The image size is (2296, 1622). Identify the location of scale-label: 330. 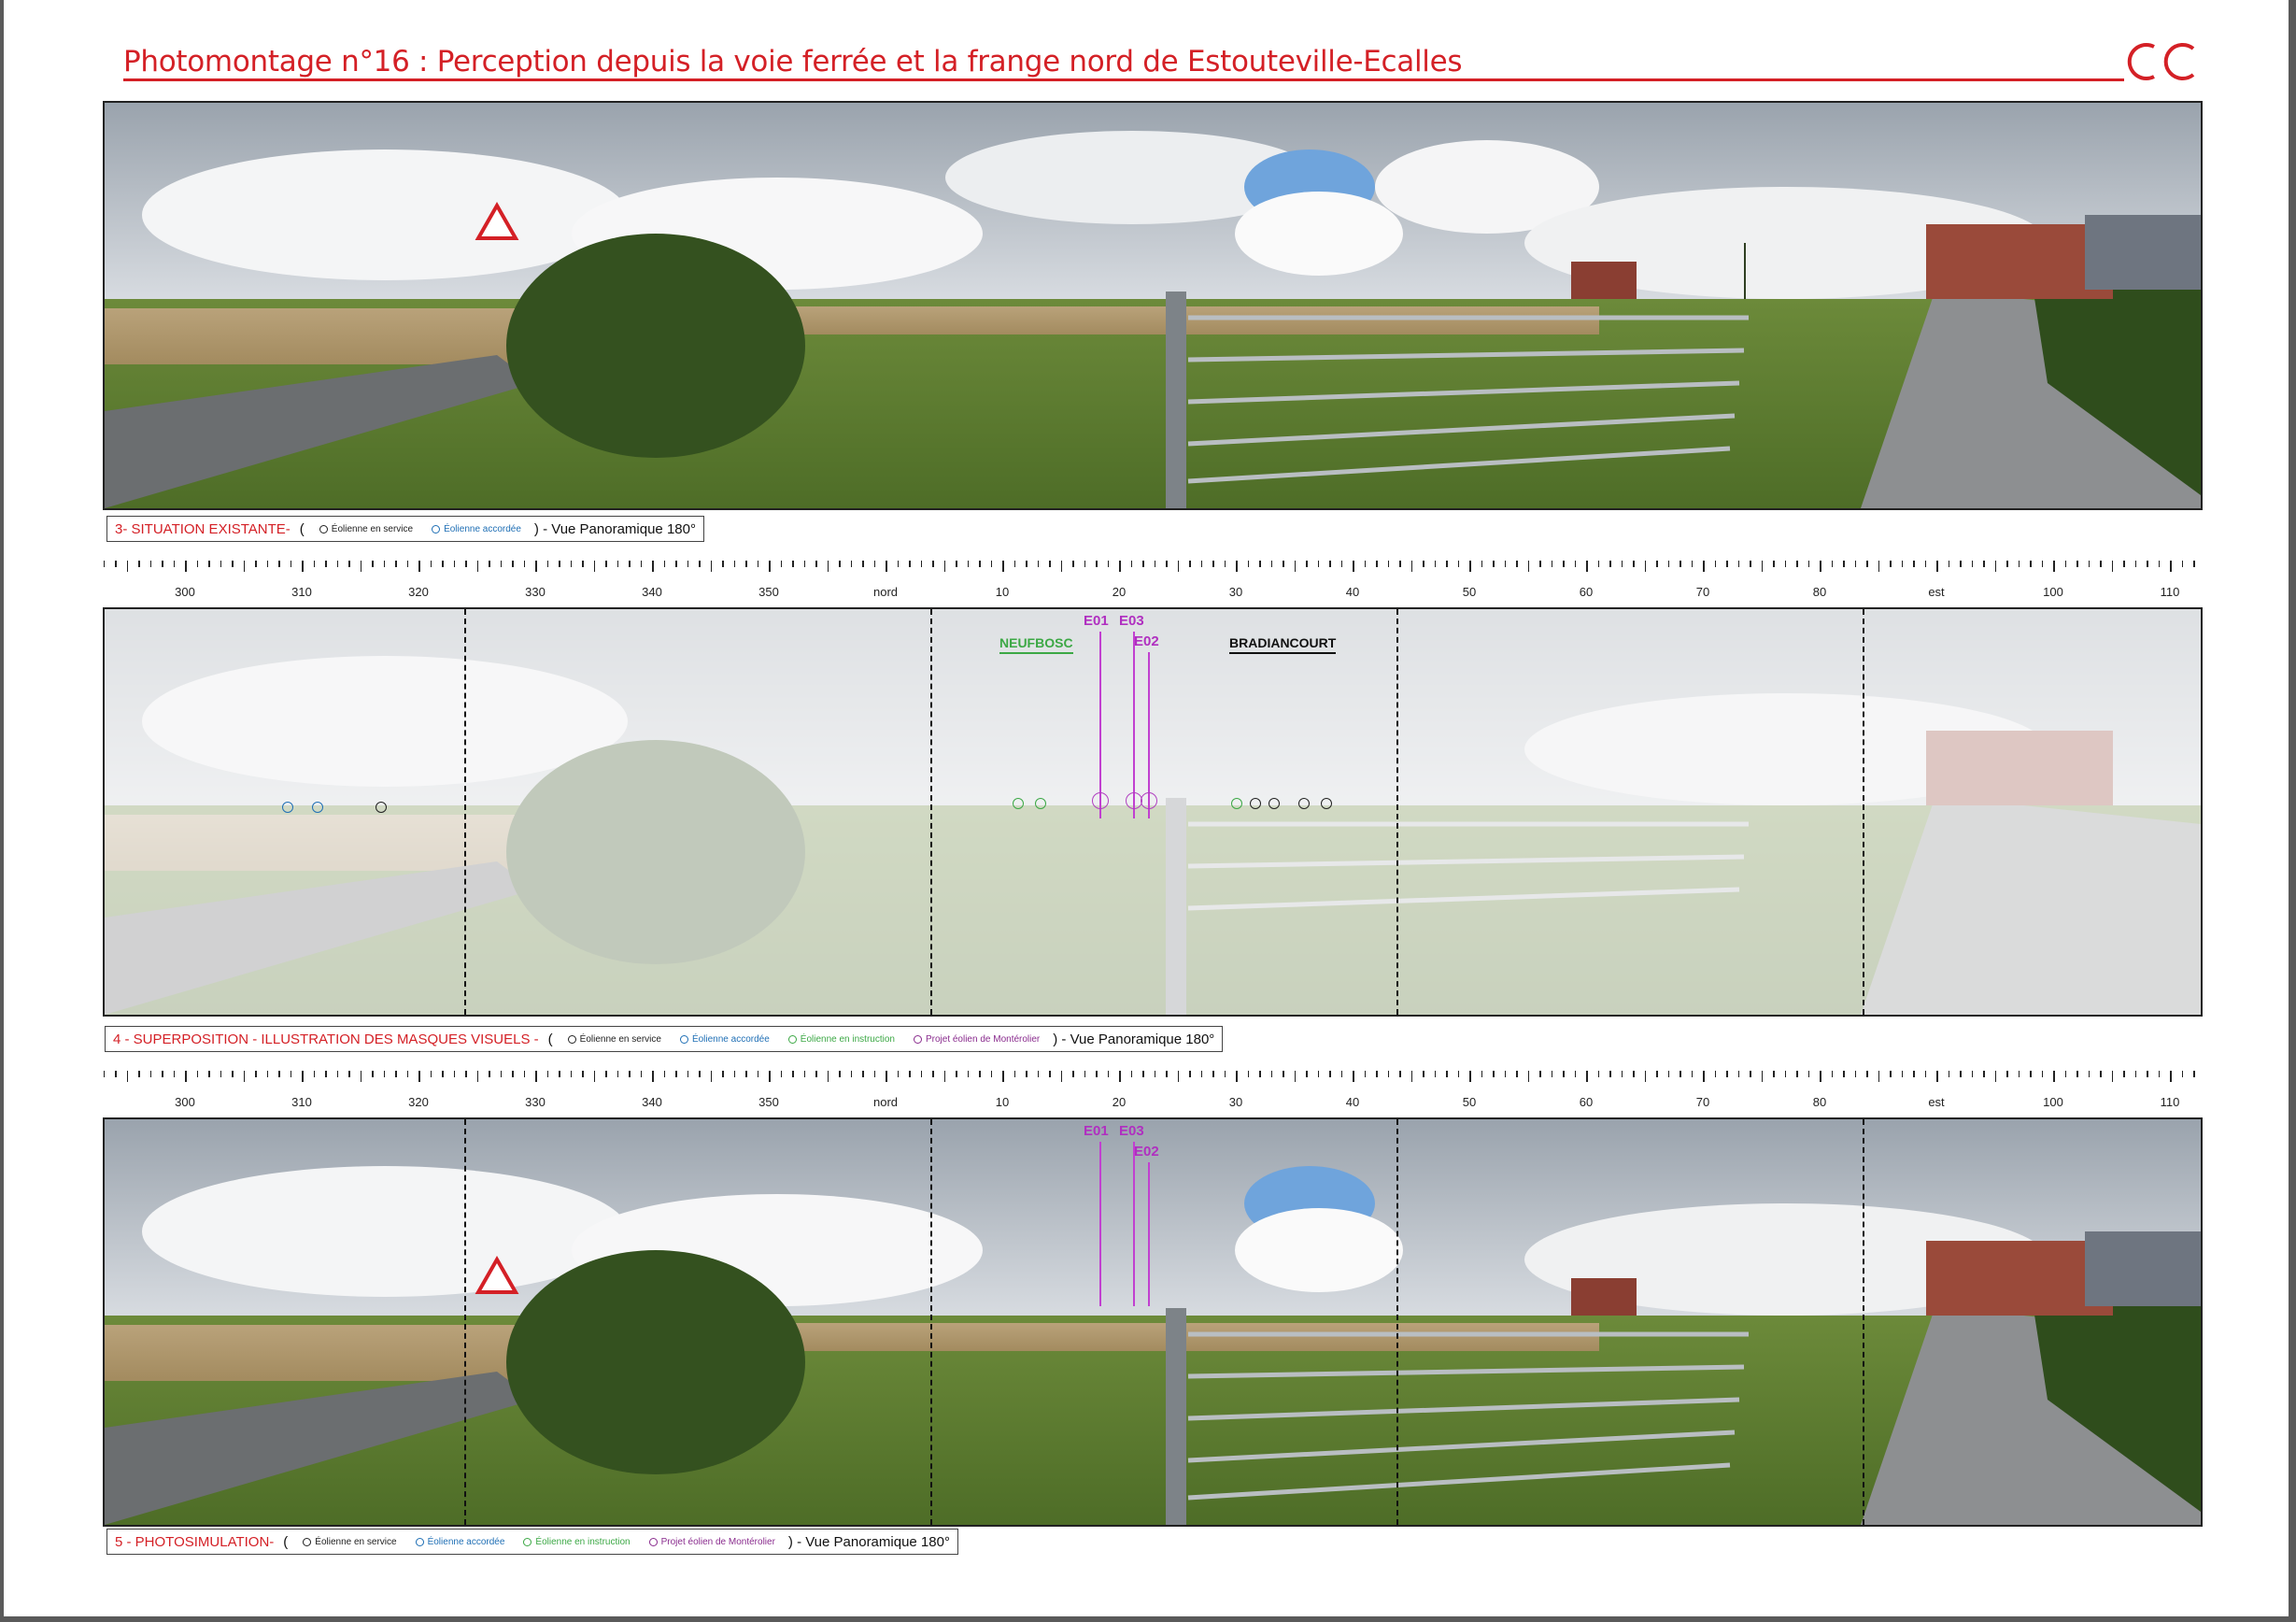
(535, 592).